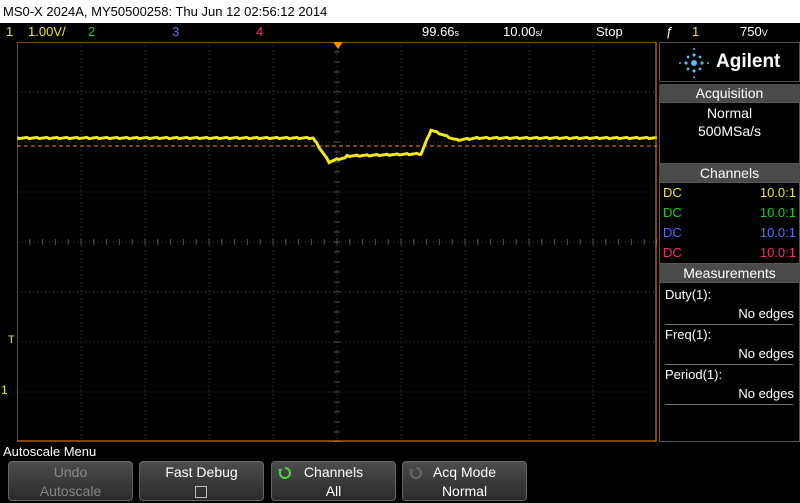 The height and width of the screenshot is (503, 800). Describe the element at coordinates (729, 173) in the screenshot. I see `channels-header: Channels` at that location.